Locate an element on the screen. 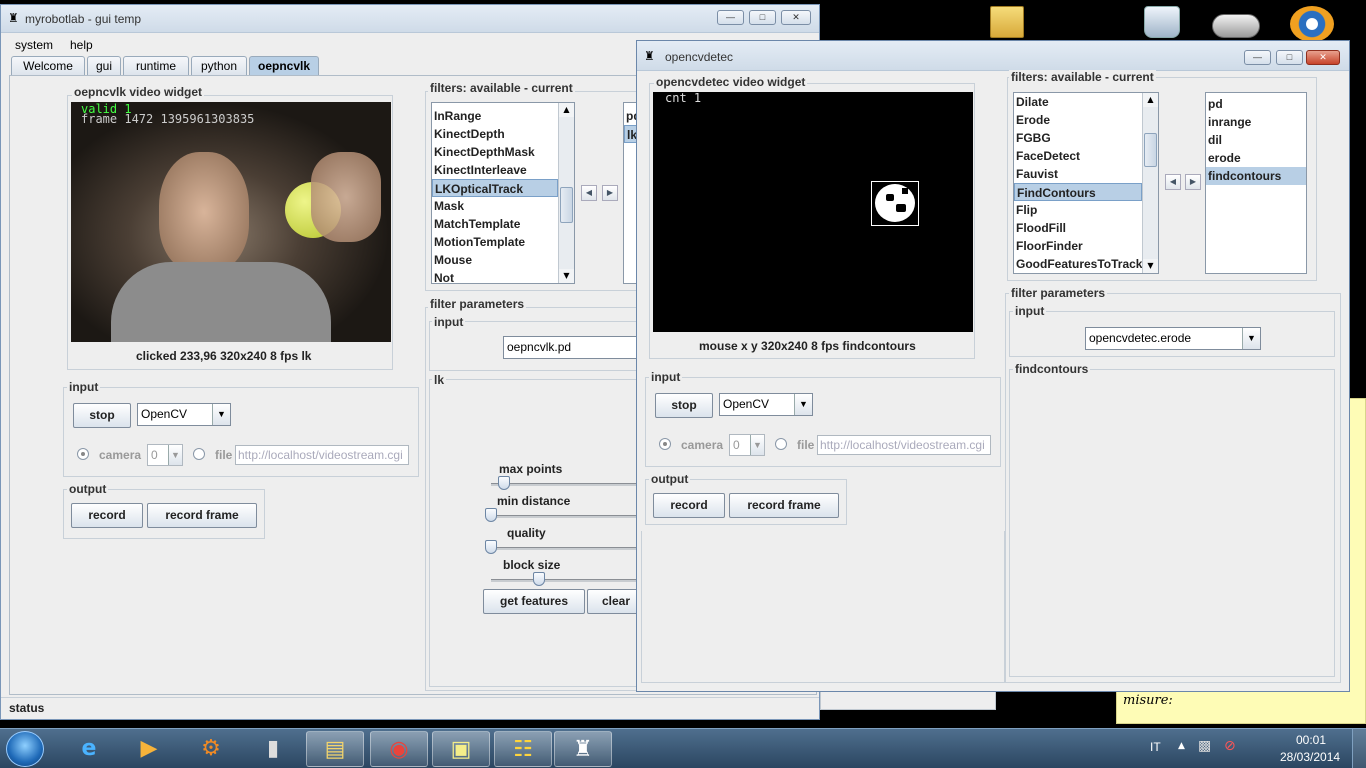 The width and height of the screenshot is (1366, 768). cv-add-filter-arrow-icon: ▶ is located at coordinates (1193, 182).